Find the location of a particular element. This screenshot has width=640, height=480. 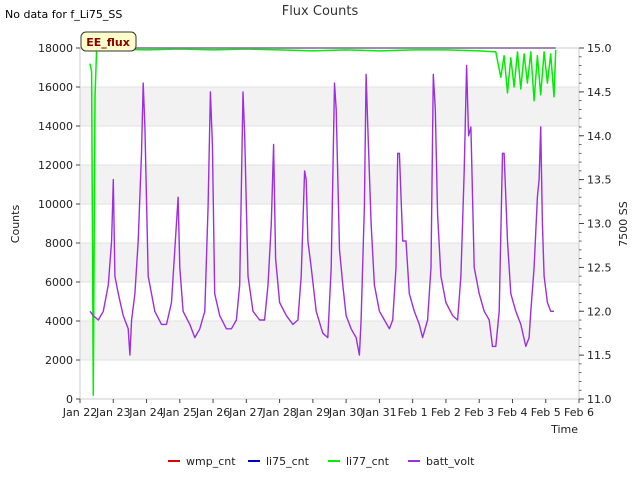

x-tick-label: Feb 1 is located at coordinates (413, 412).